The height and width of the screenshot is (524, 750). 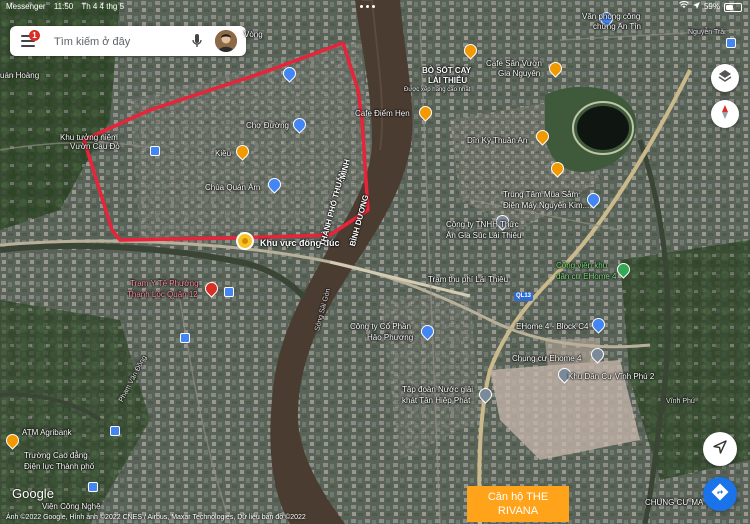 What do you see at coordinates (164, 283) in the screenshot?
I see `map-label: Trạm Y Tế Phường` at bounding box center [164, 283].